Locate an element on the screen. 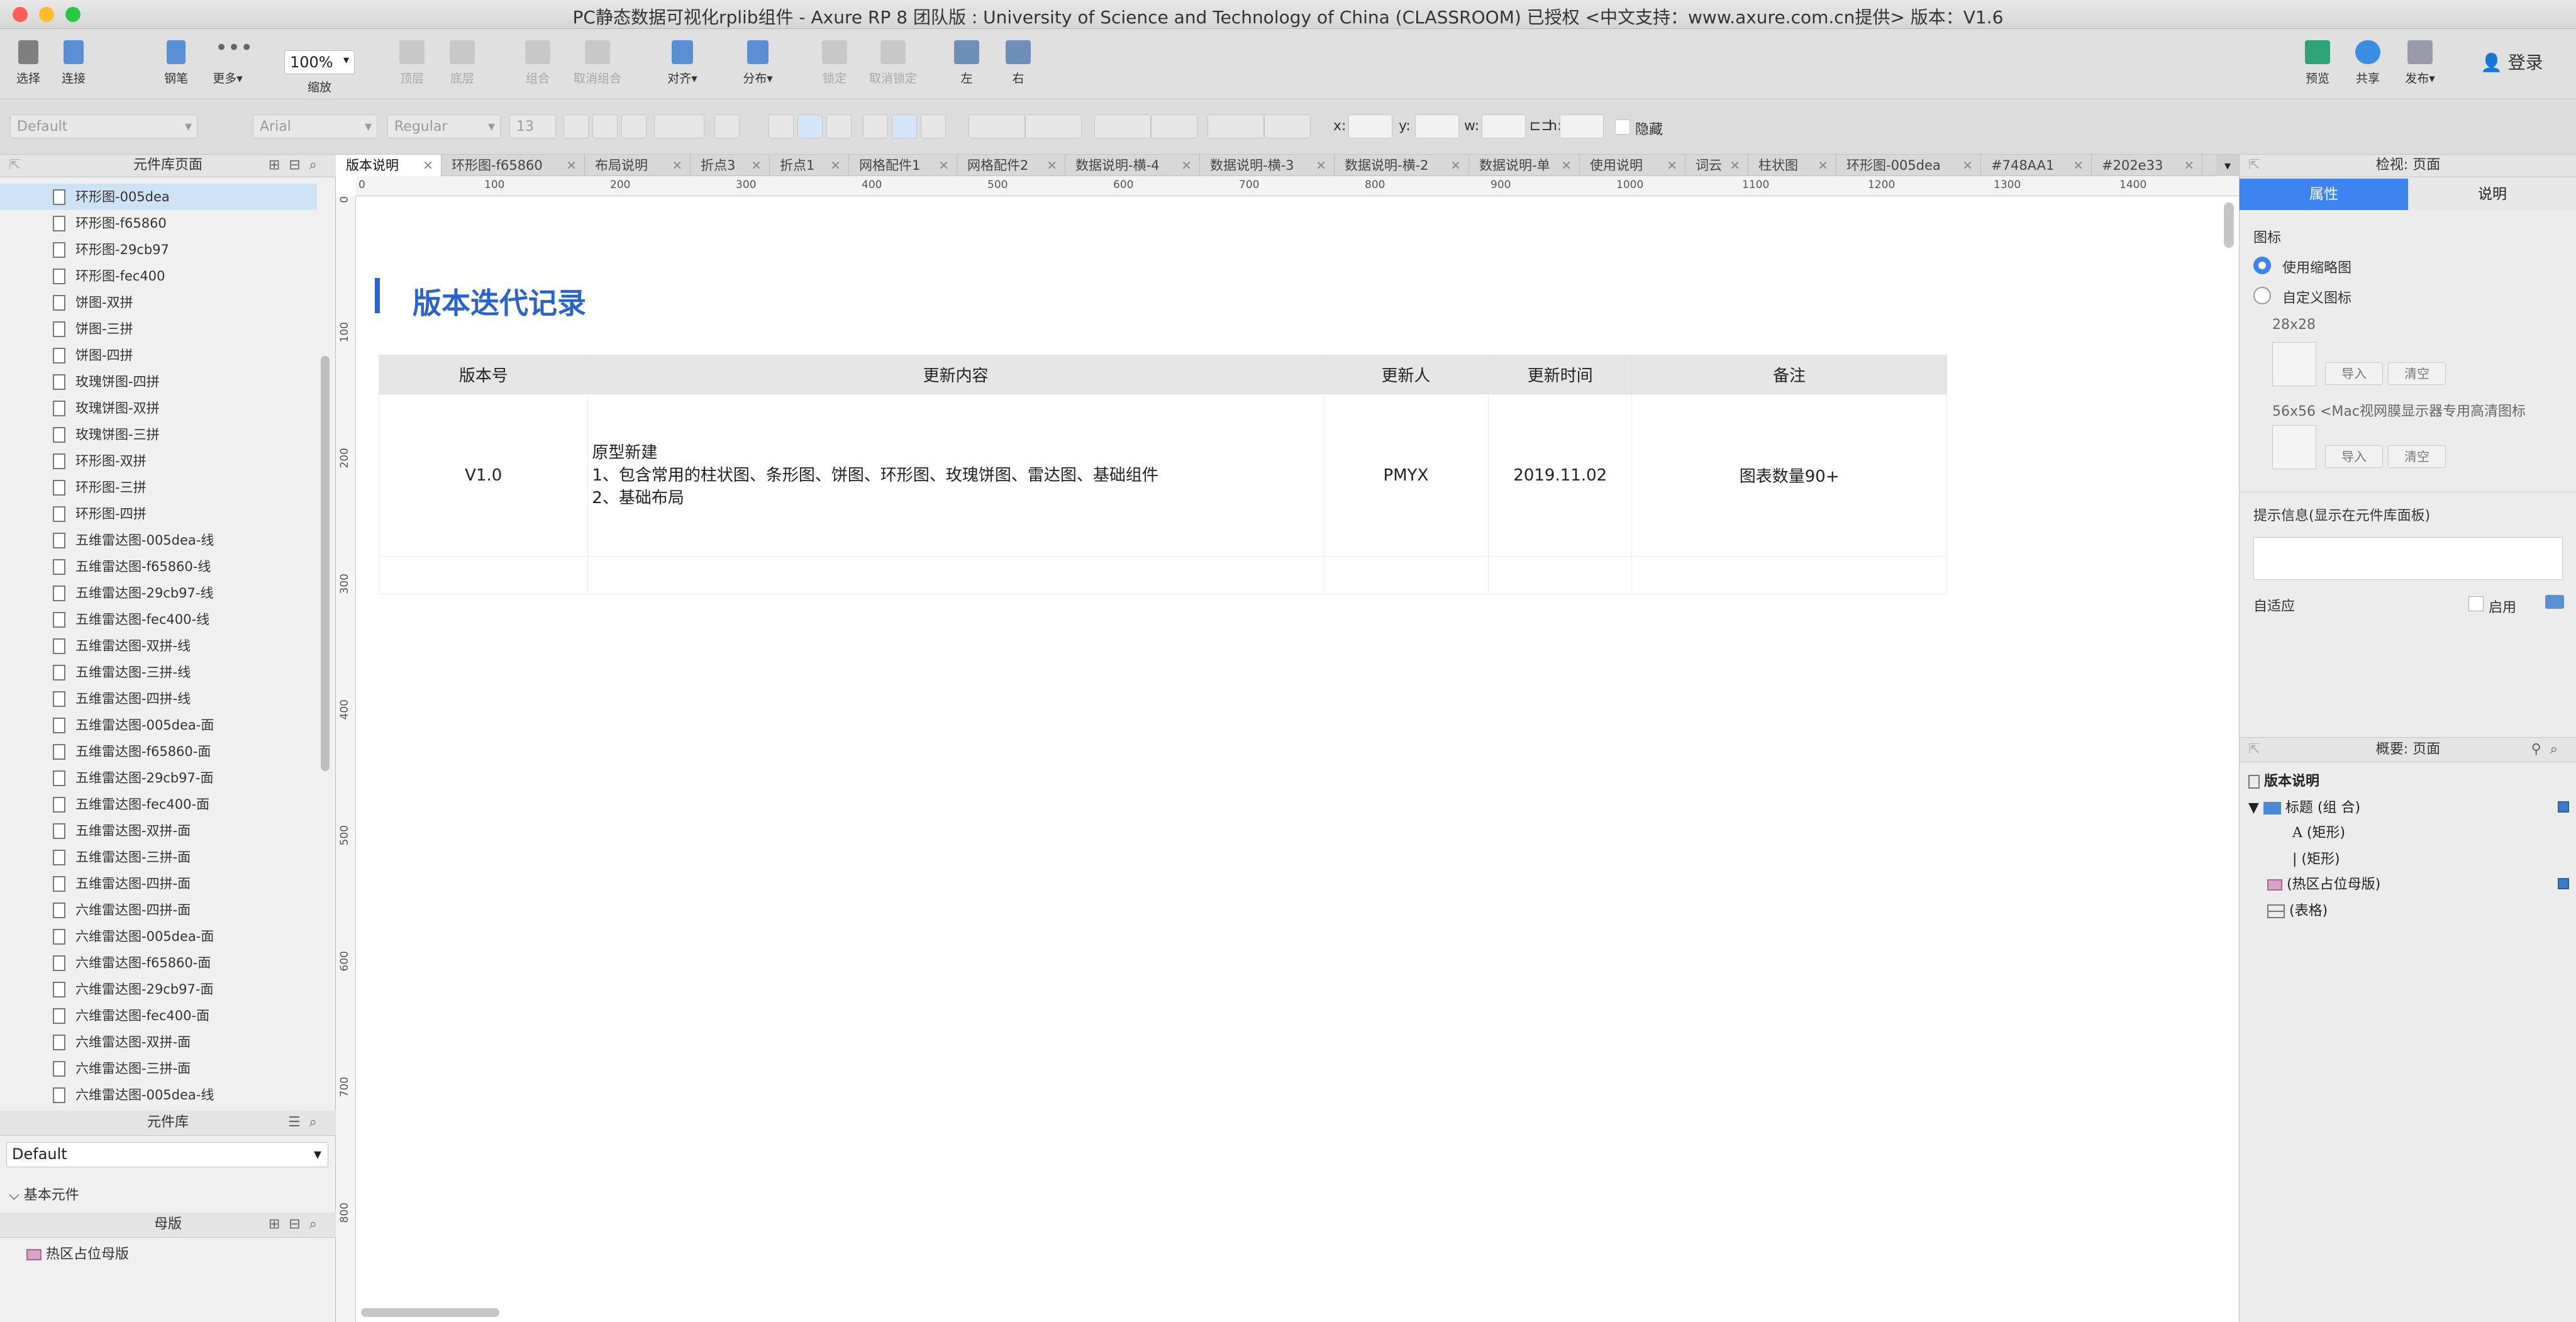 The width and height of the screenshot is (2576, 1322). adaptive-settings-icon is located at coordinates (2554, 602).